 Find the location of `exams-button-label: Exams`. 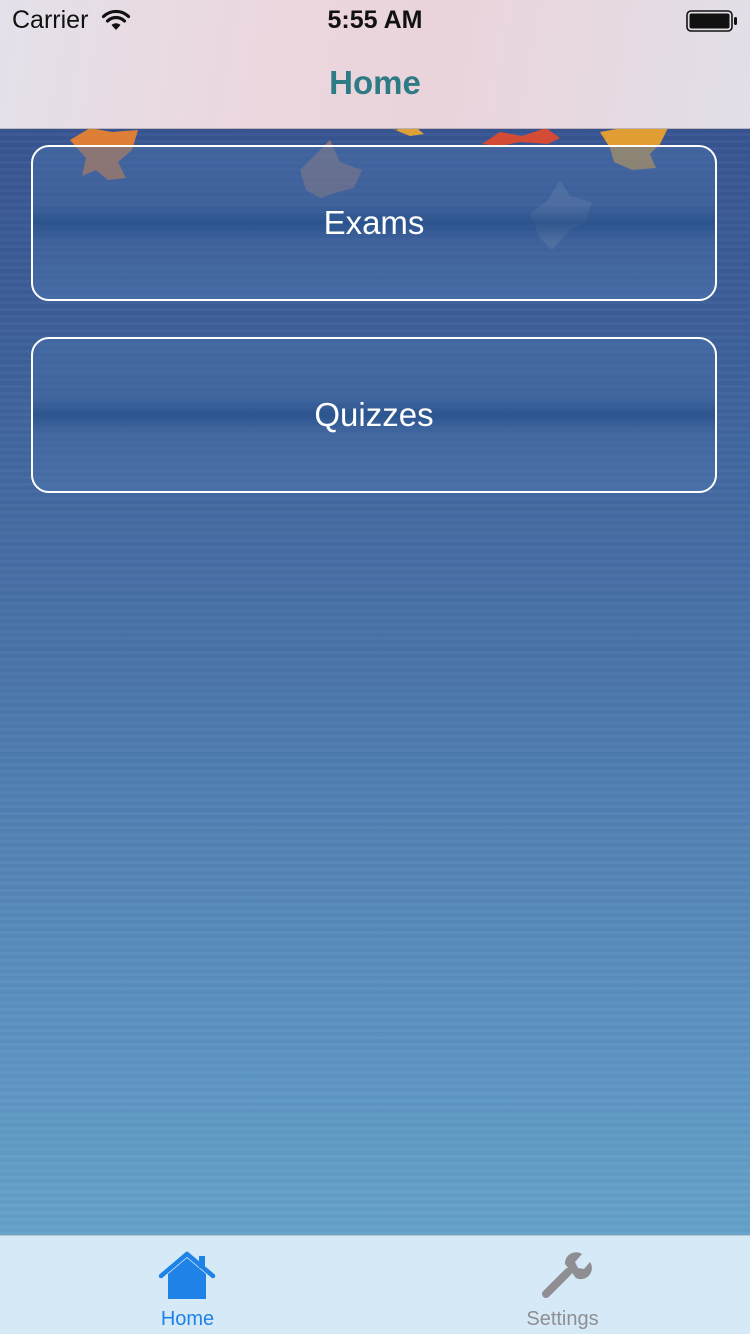

exams-button-label: Exams is located at coordinates (374, 222).